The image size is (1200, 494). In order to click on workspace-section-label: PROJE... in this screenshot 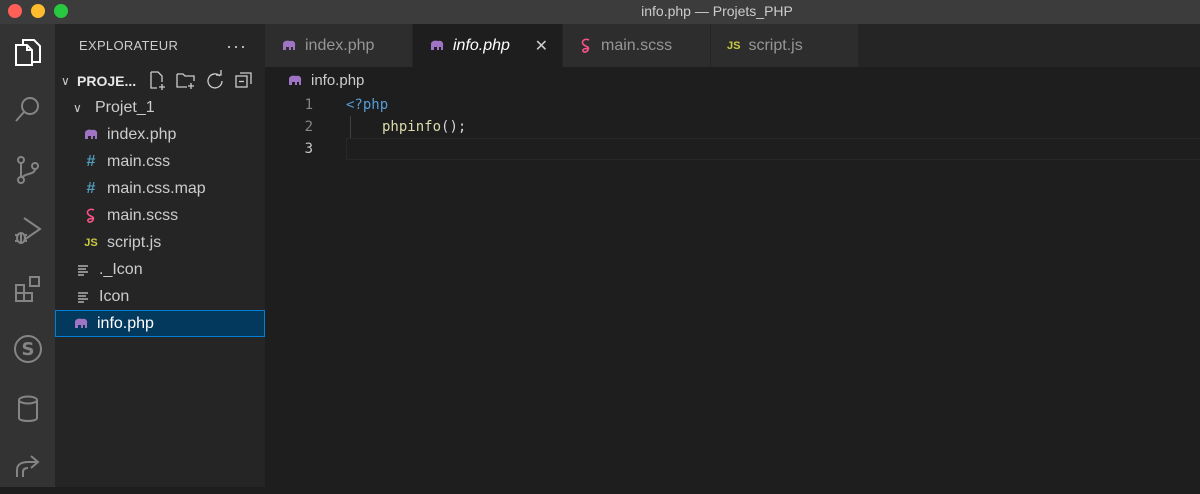, I will do `click(107, 80)`.